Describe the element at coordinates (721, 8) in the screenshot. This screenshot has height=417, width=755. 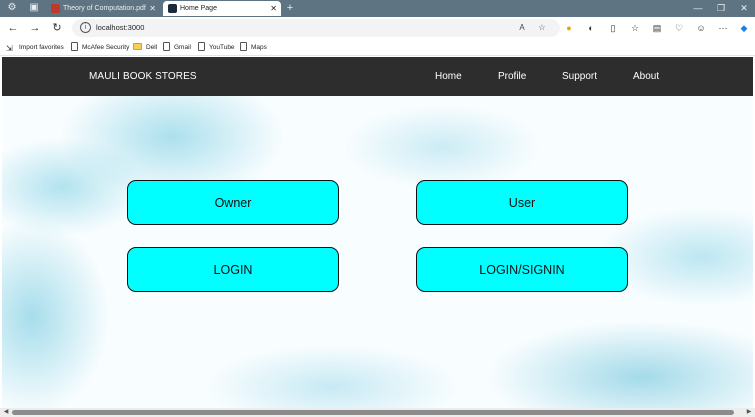
I see `maximize-icon: ❐` at that location.